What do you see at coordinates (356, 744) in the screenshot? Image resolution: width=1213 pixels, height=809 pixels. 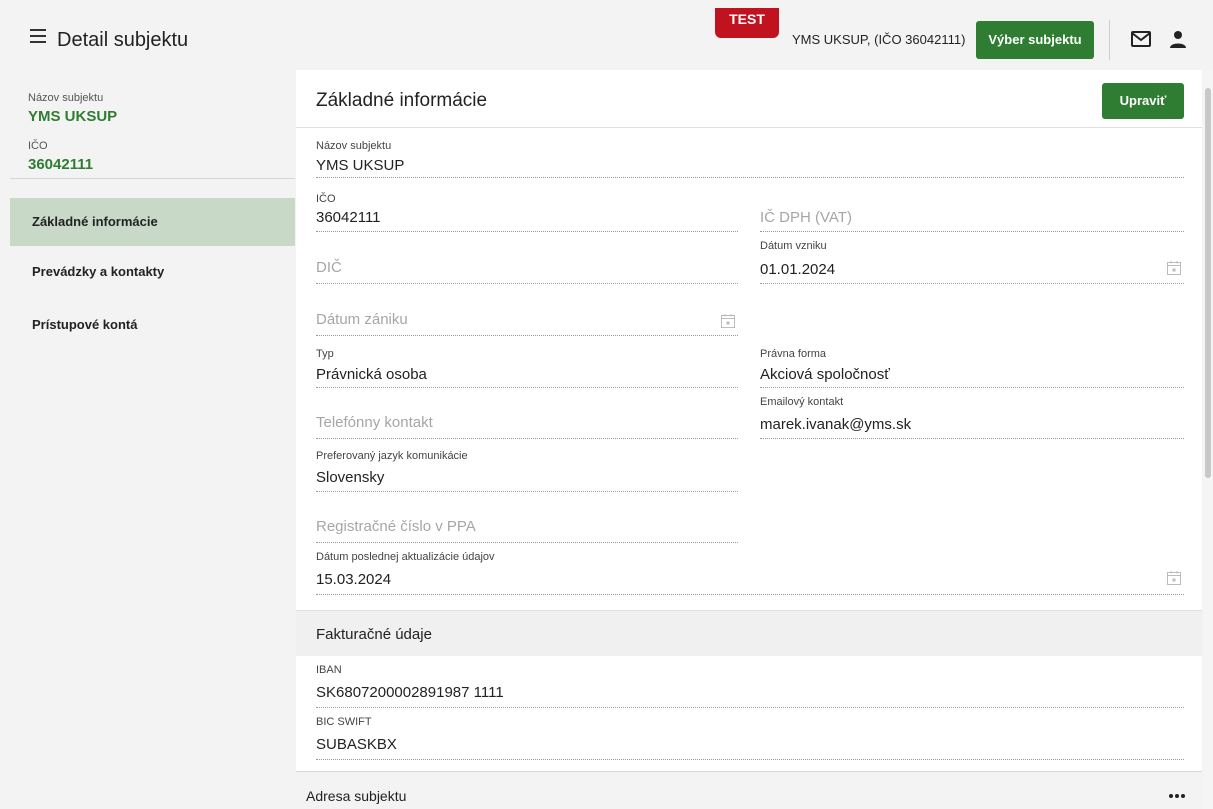 I see `field-value: SUBASKBX` at bounding box center [356, 744].